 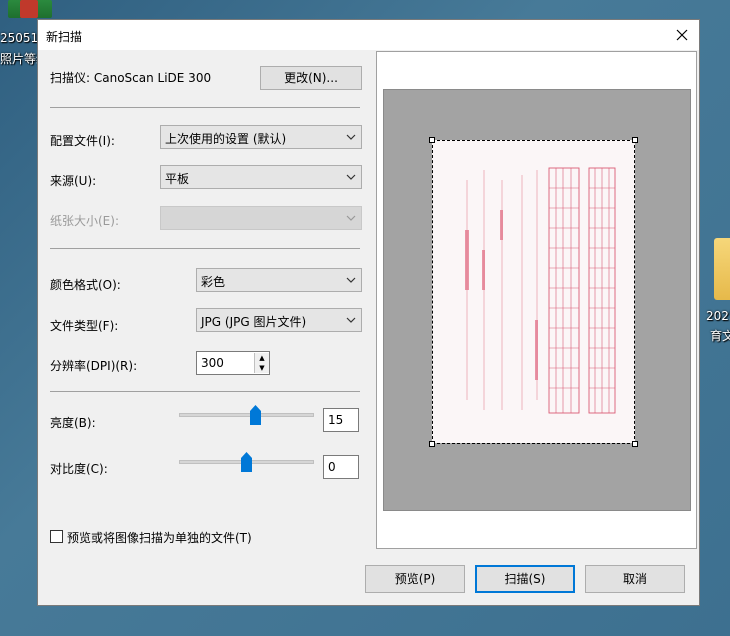 I want to click on file-type-select: JPG (JPG 图片文件), so click(x=279, y=320).